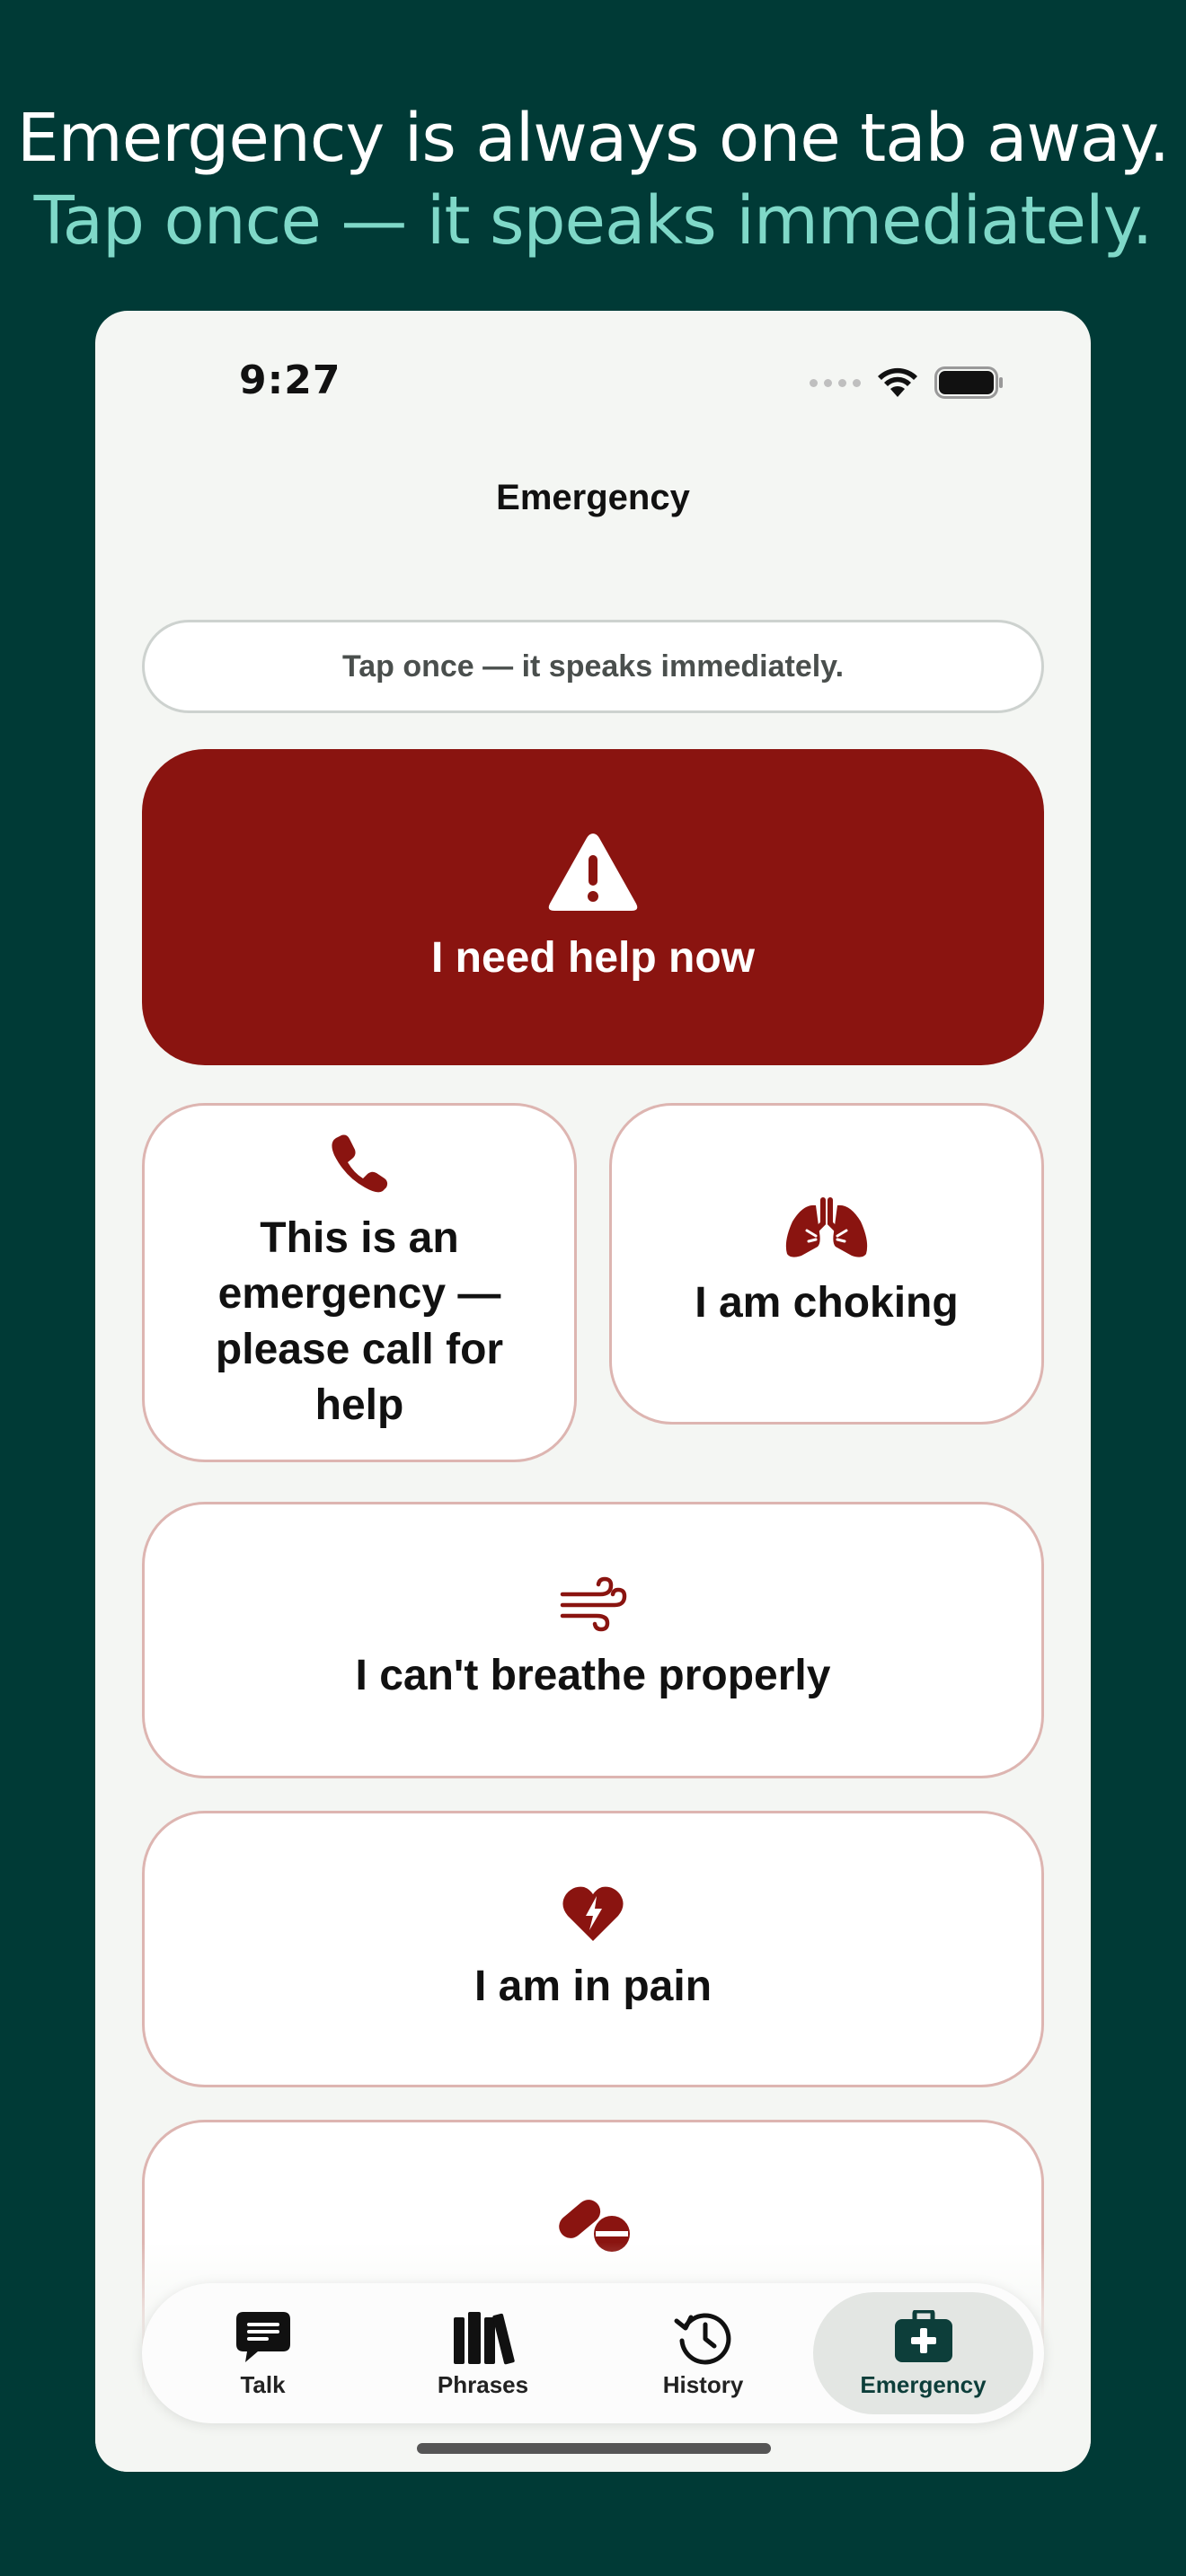 The image size is (1186, 2576). What do you see at coordinates (360, 1163) in the screenshot?
I see `phone-icon` at bounding box center [360, 1163].